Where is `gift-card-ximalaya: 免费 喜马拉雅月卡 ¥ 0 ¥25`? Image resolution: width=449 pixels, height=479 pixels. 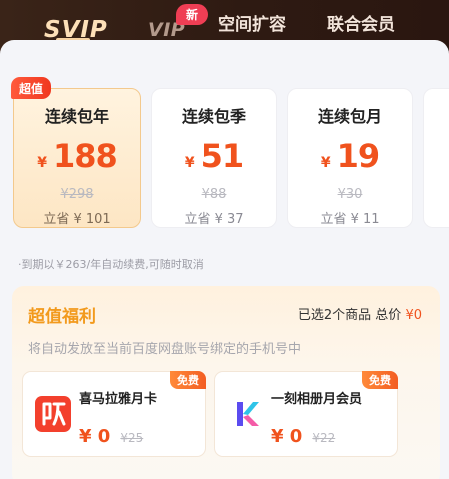
gift-card-ximalaya: 免费 喜马拉雅月卡 ¥ 0 ¥25 is located at coordinates (114, 414).